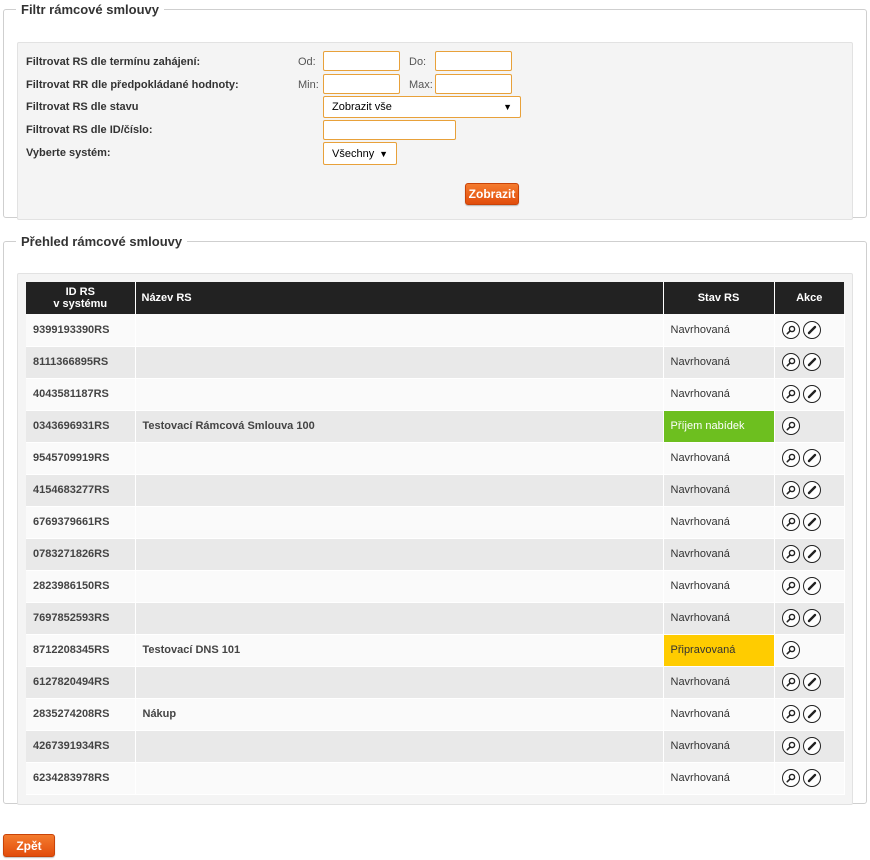  I want to click on show-button: Zobrazit, so click(492, 194).